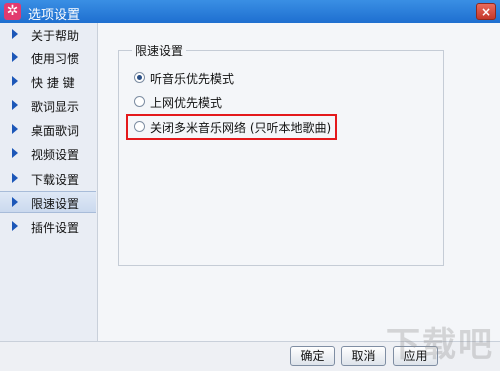 This screenshot has height=371, width=500. What do you see at coordinates (231, 127) in the screenshot?
I see `red-highlight-box` at bounding box center [231, 127].